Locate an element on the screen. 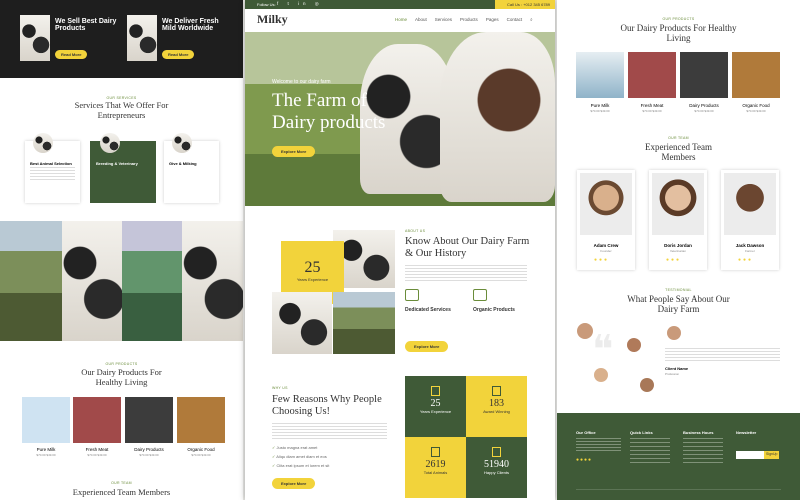 This screenshot has height=500, width=800. footer-social: ●●●● is located at coordinates (584, 460).